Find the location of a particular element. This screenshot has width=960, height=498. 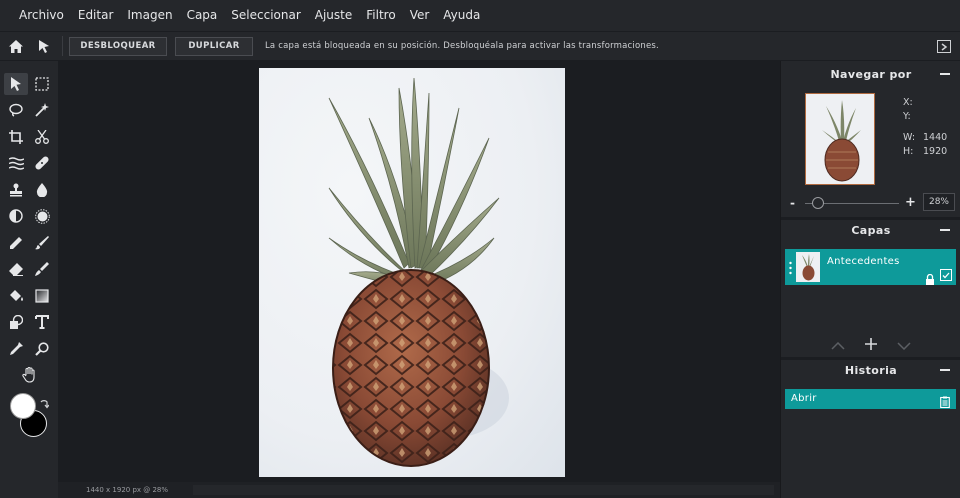

sponge-icon is located at coordinates (42, 216).